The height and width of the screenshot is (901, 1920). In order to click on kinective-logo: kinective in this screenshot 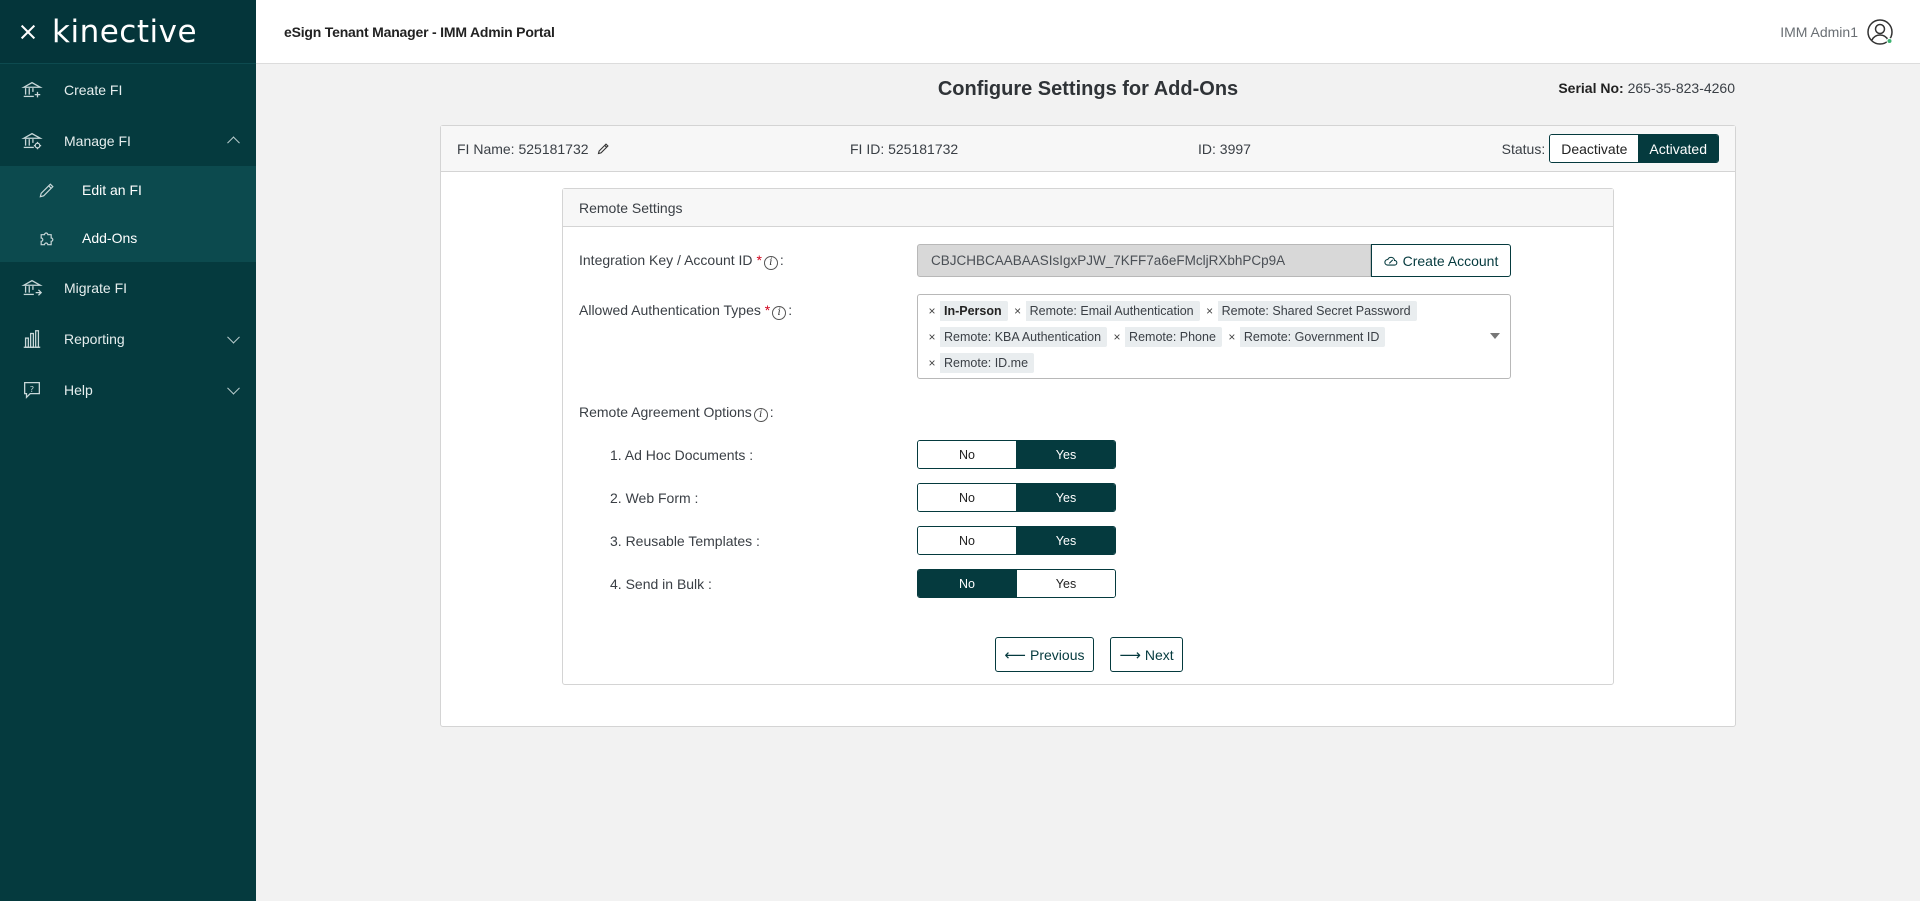, I will do `click(125, 31)`.